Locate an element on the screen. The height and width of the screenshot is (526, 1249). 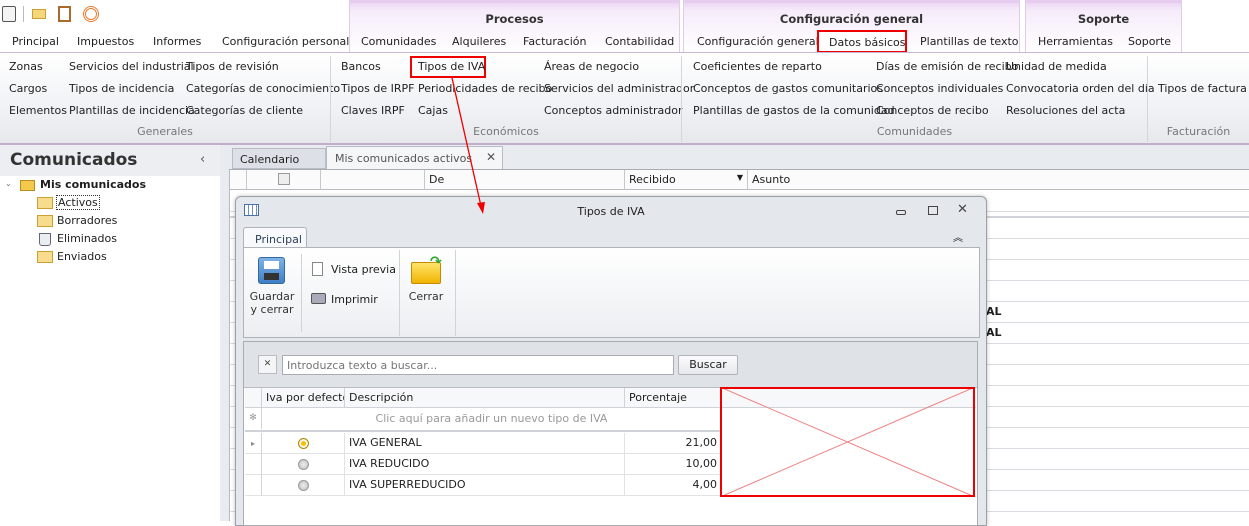
ribbon-item: Categorías de cliente is located at coordinates (244, 110).